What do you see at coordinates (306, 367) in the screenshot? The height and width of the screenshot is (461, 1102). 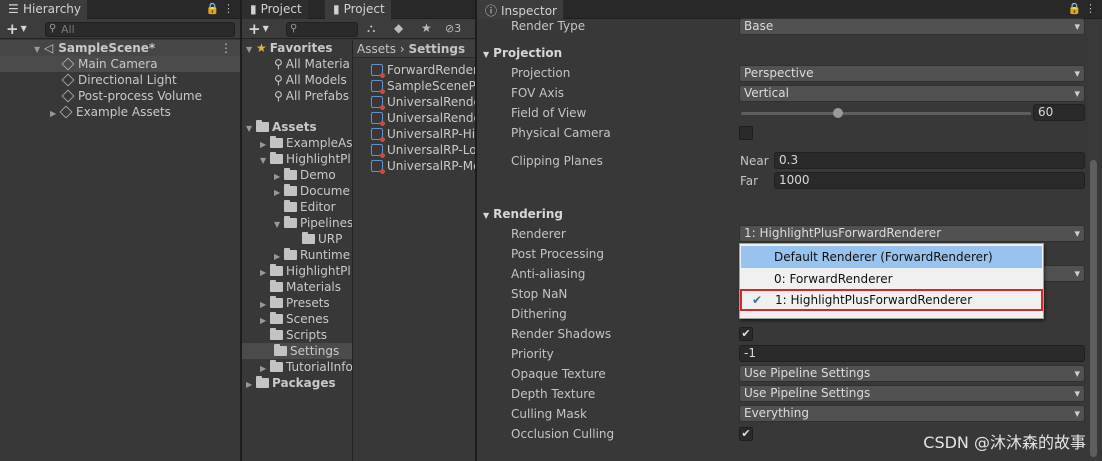 I see `folder-item: ▶ TutorialInfo` at bounding box center [306, 367].